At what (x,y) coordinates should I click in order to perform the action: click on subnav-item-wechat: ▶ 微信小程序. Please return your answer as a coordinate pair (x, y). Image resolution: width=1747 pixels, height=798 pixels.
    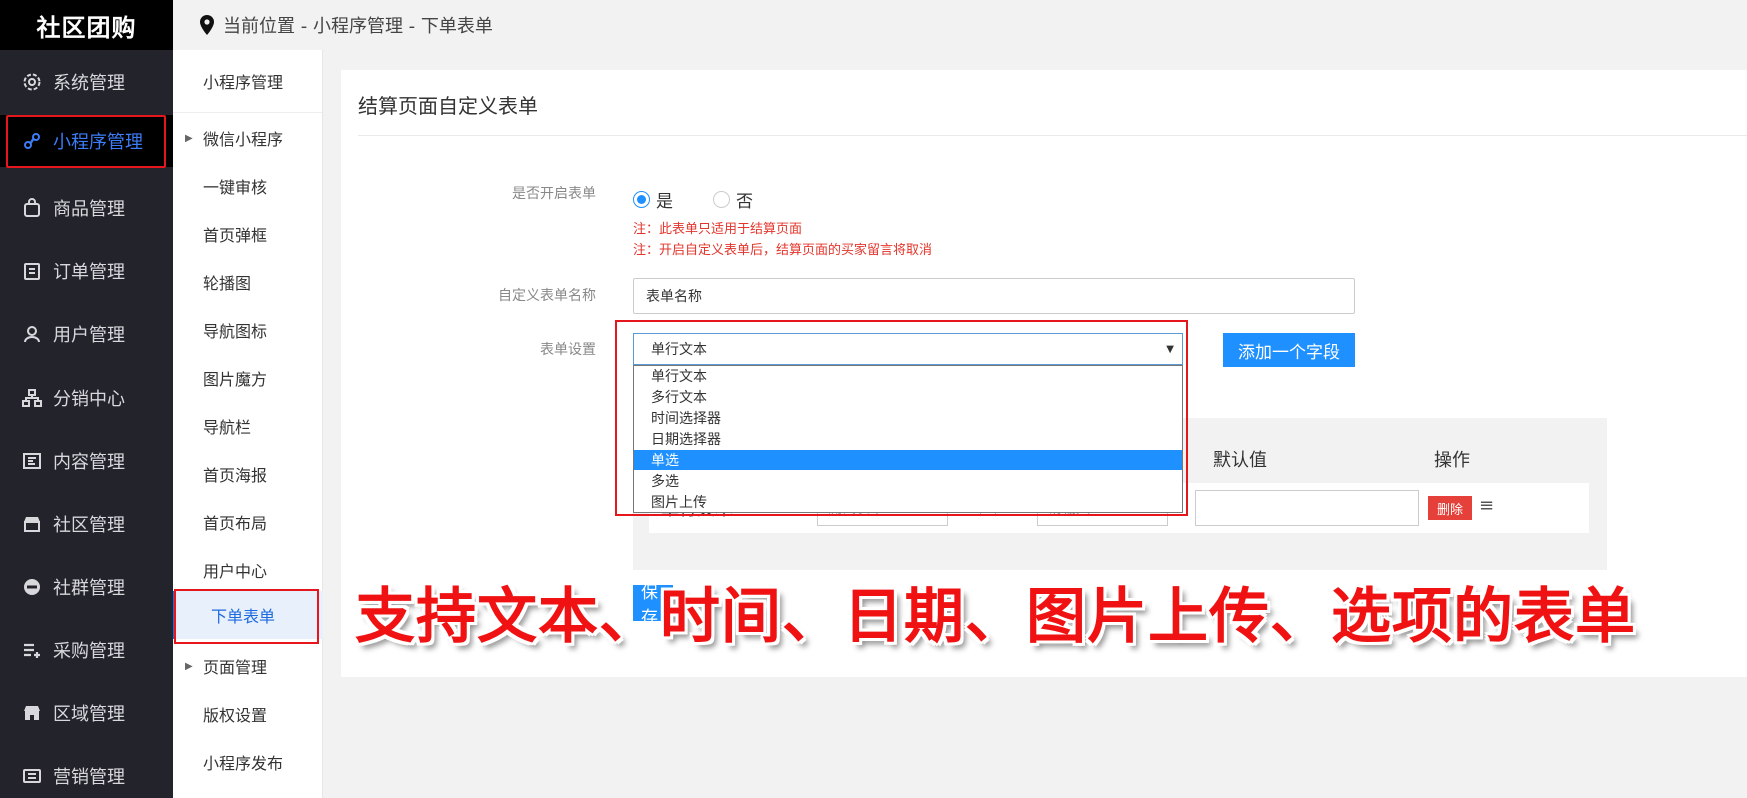
    Looking at the image, I should click on (248, 138).